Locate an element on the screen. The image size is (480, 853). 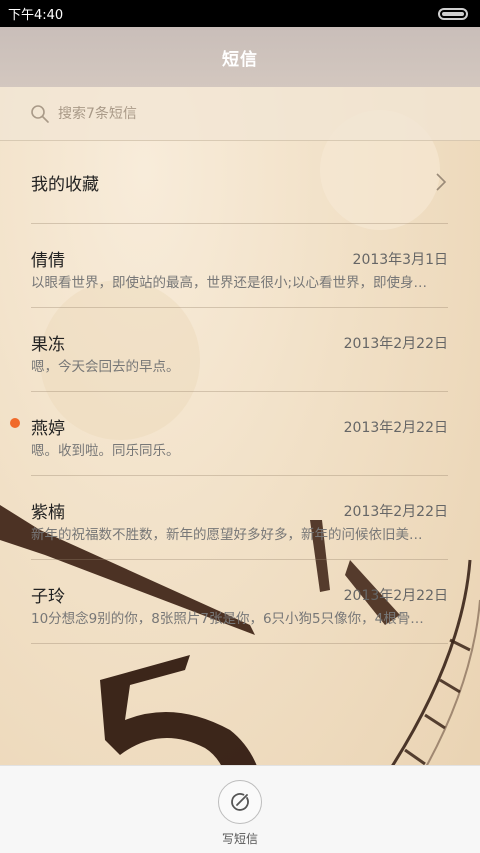
search-bar is located at coordinates (240, 114).